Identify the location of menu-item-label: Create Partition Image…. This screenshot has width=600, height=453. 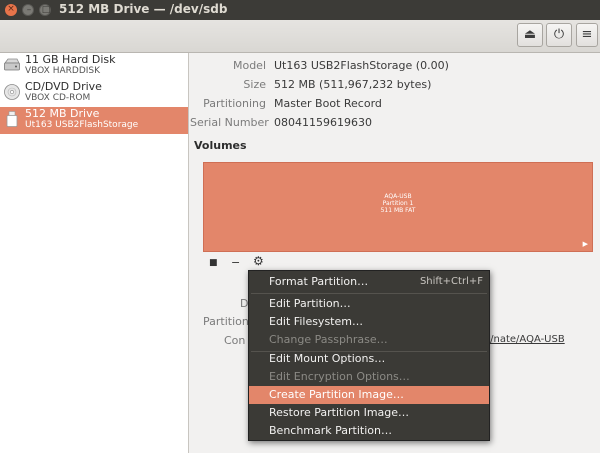
(336, 394).